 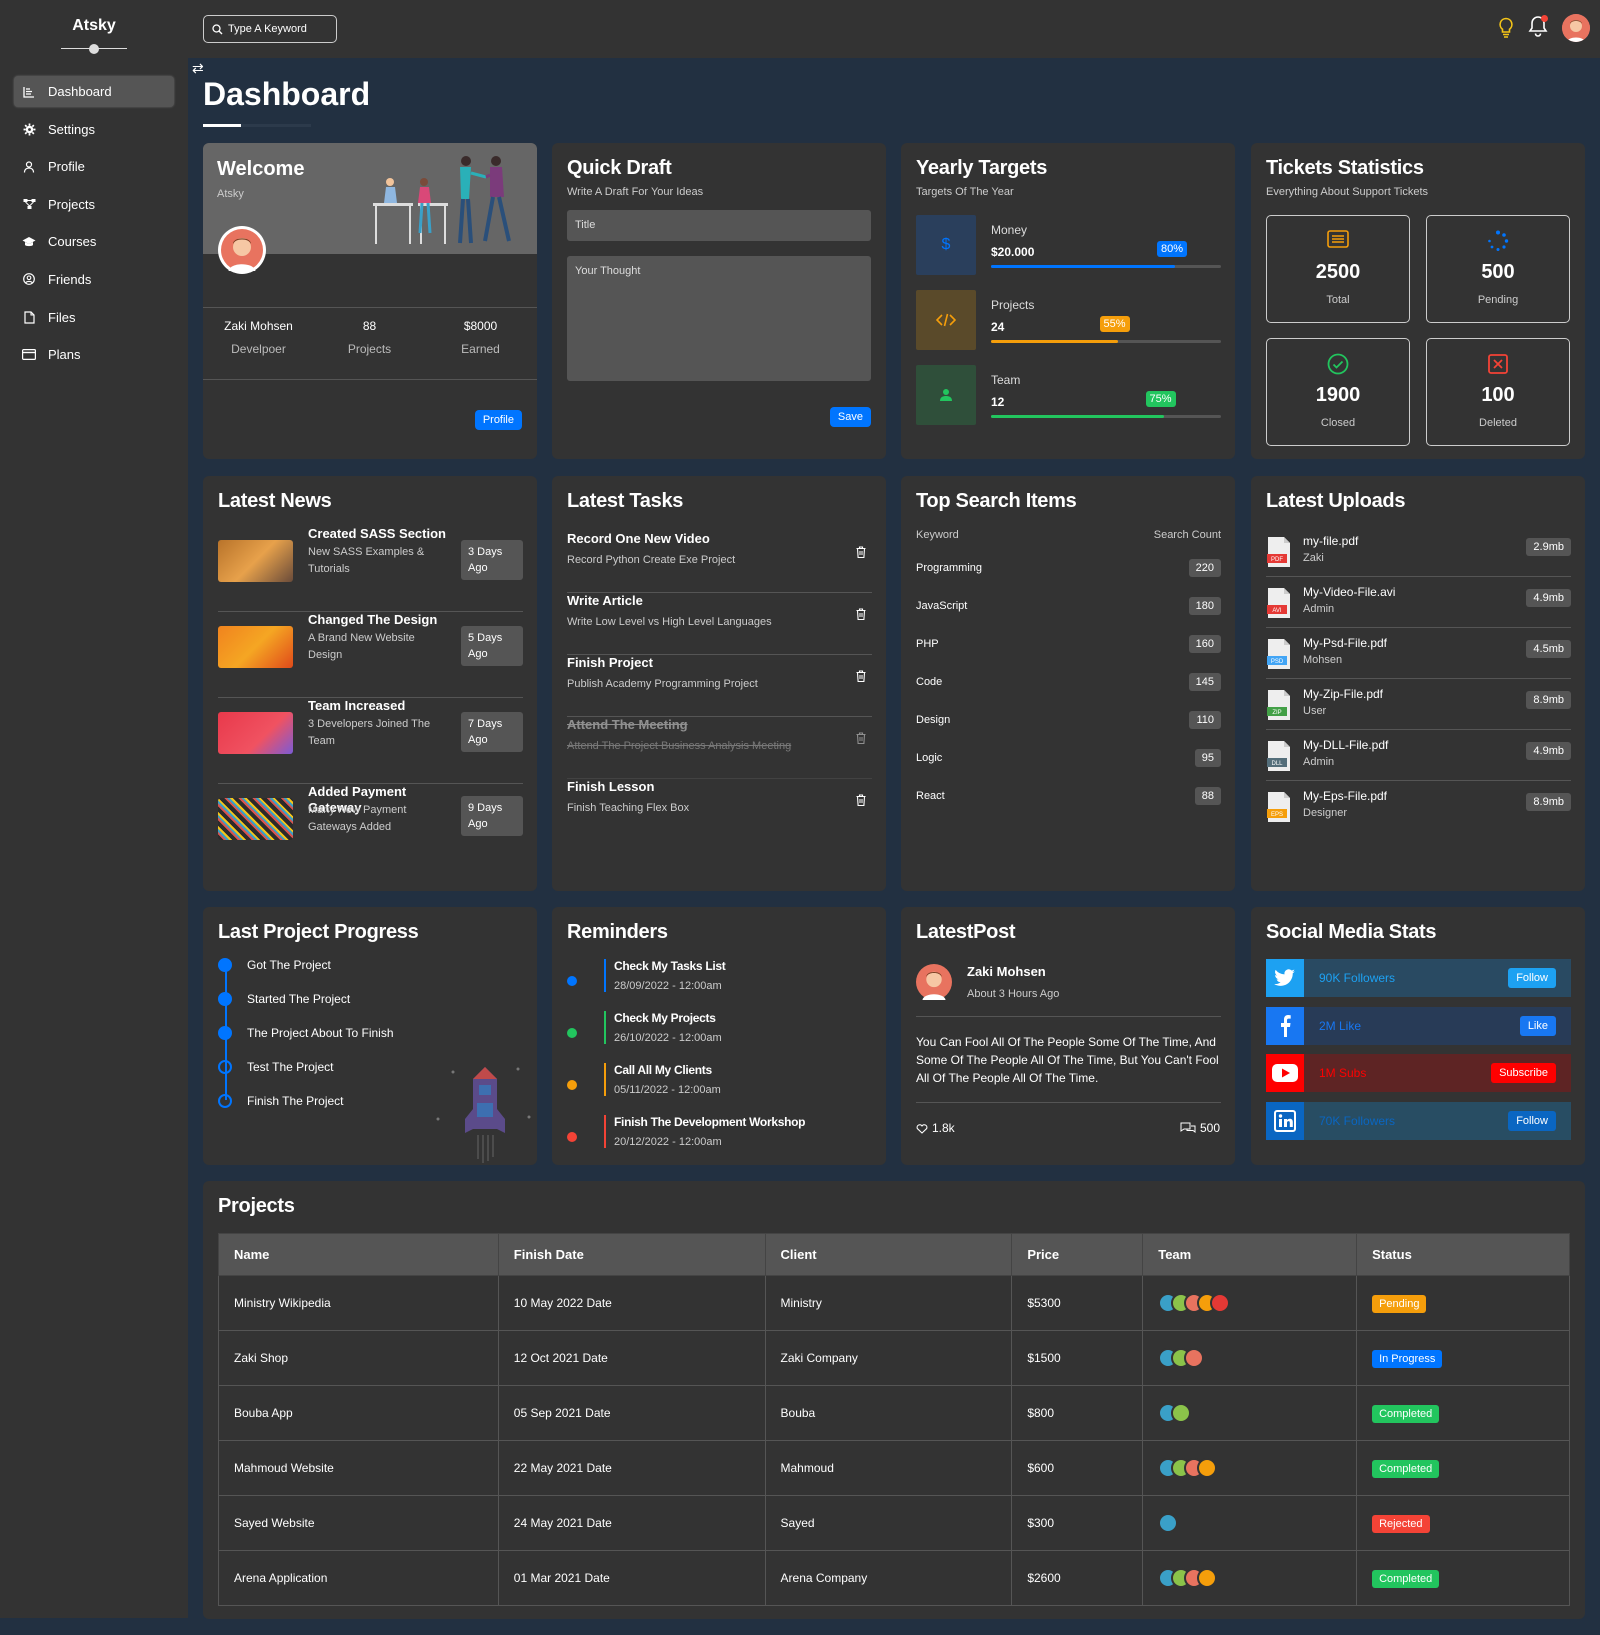 What do you see at coordinates (1114, 324) in the screenshot?
I see `progress-label: 55%` at bounding box center [1114, 324].